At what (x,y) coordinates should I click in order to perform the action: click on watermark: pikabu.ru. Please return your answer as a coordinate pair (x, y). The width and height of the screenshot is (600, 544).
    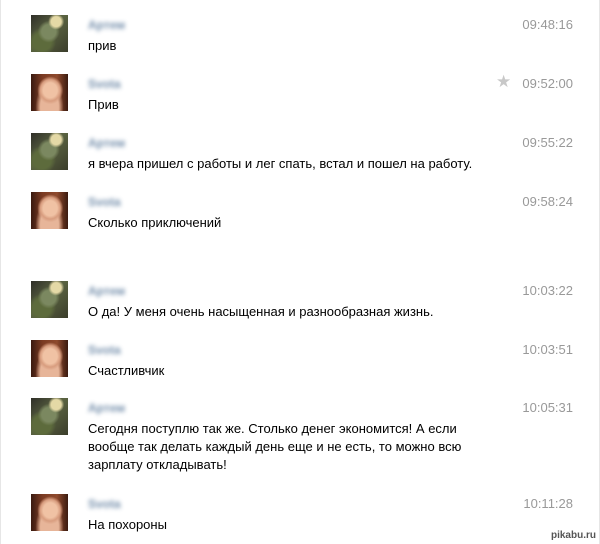
    Looking at the image, I should click on (573, 535).